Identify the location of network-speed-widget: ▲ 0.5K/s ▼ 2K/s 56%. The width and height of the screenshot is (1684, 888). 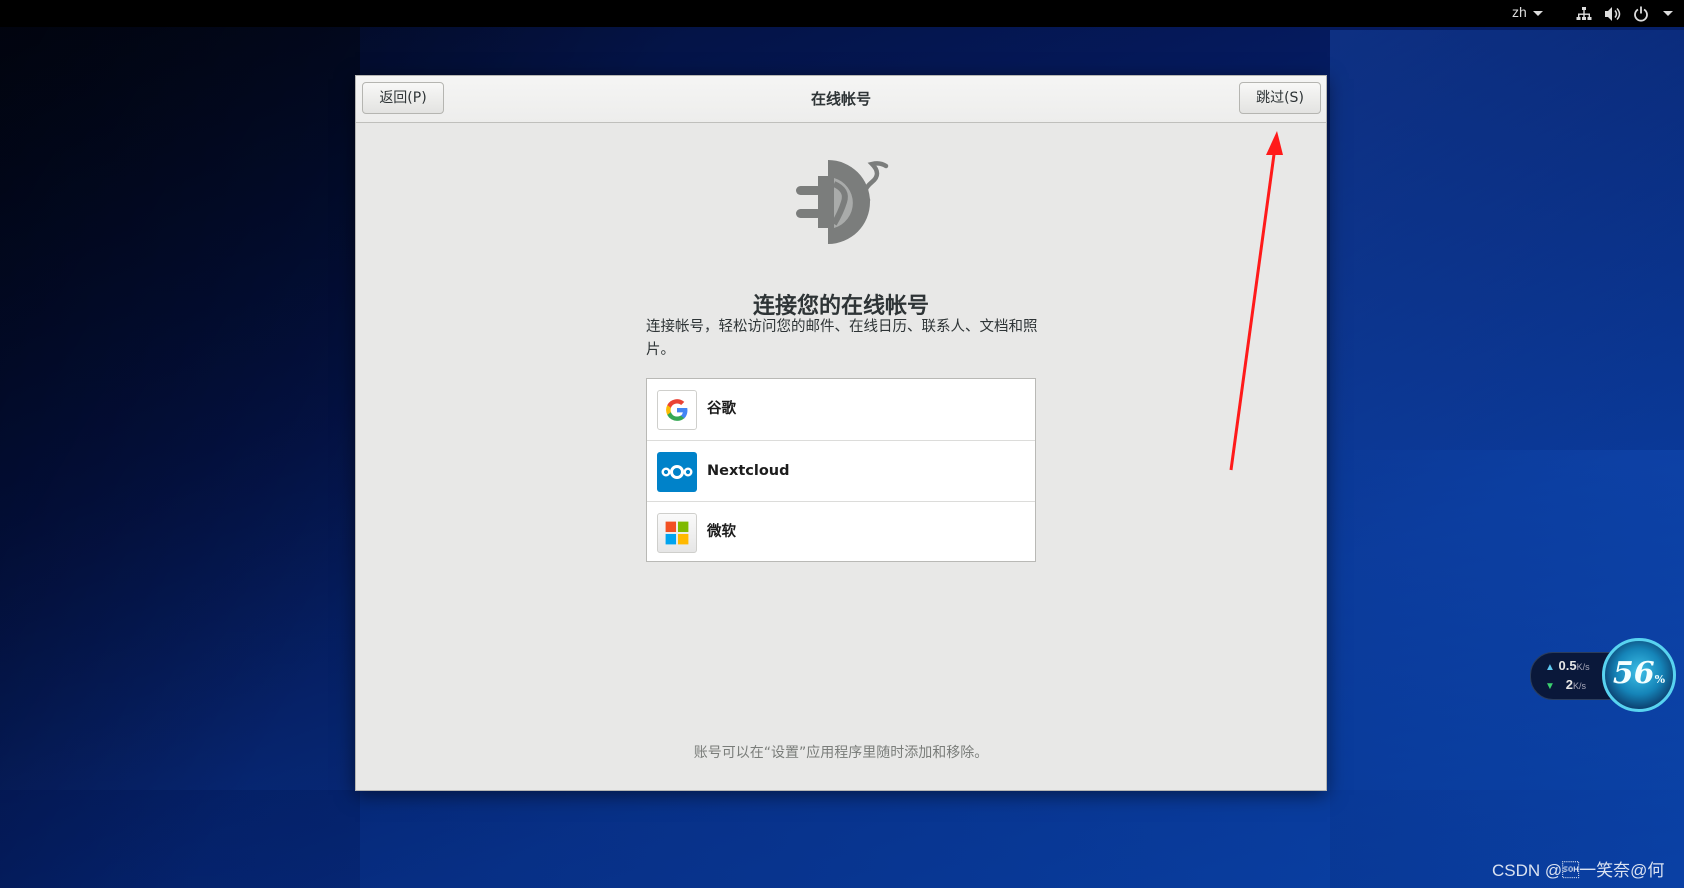
(1606, 678).